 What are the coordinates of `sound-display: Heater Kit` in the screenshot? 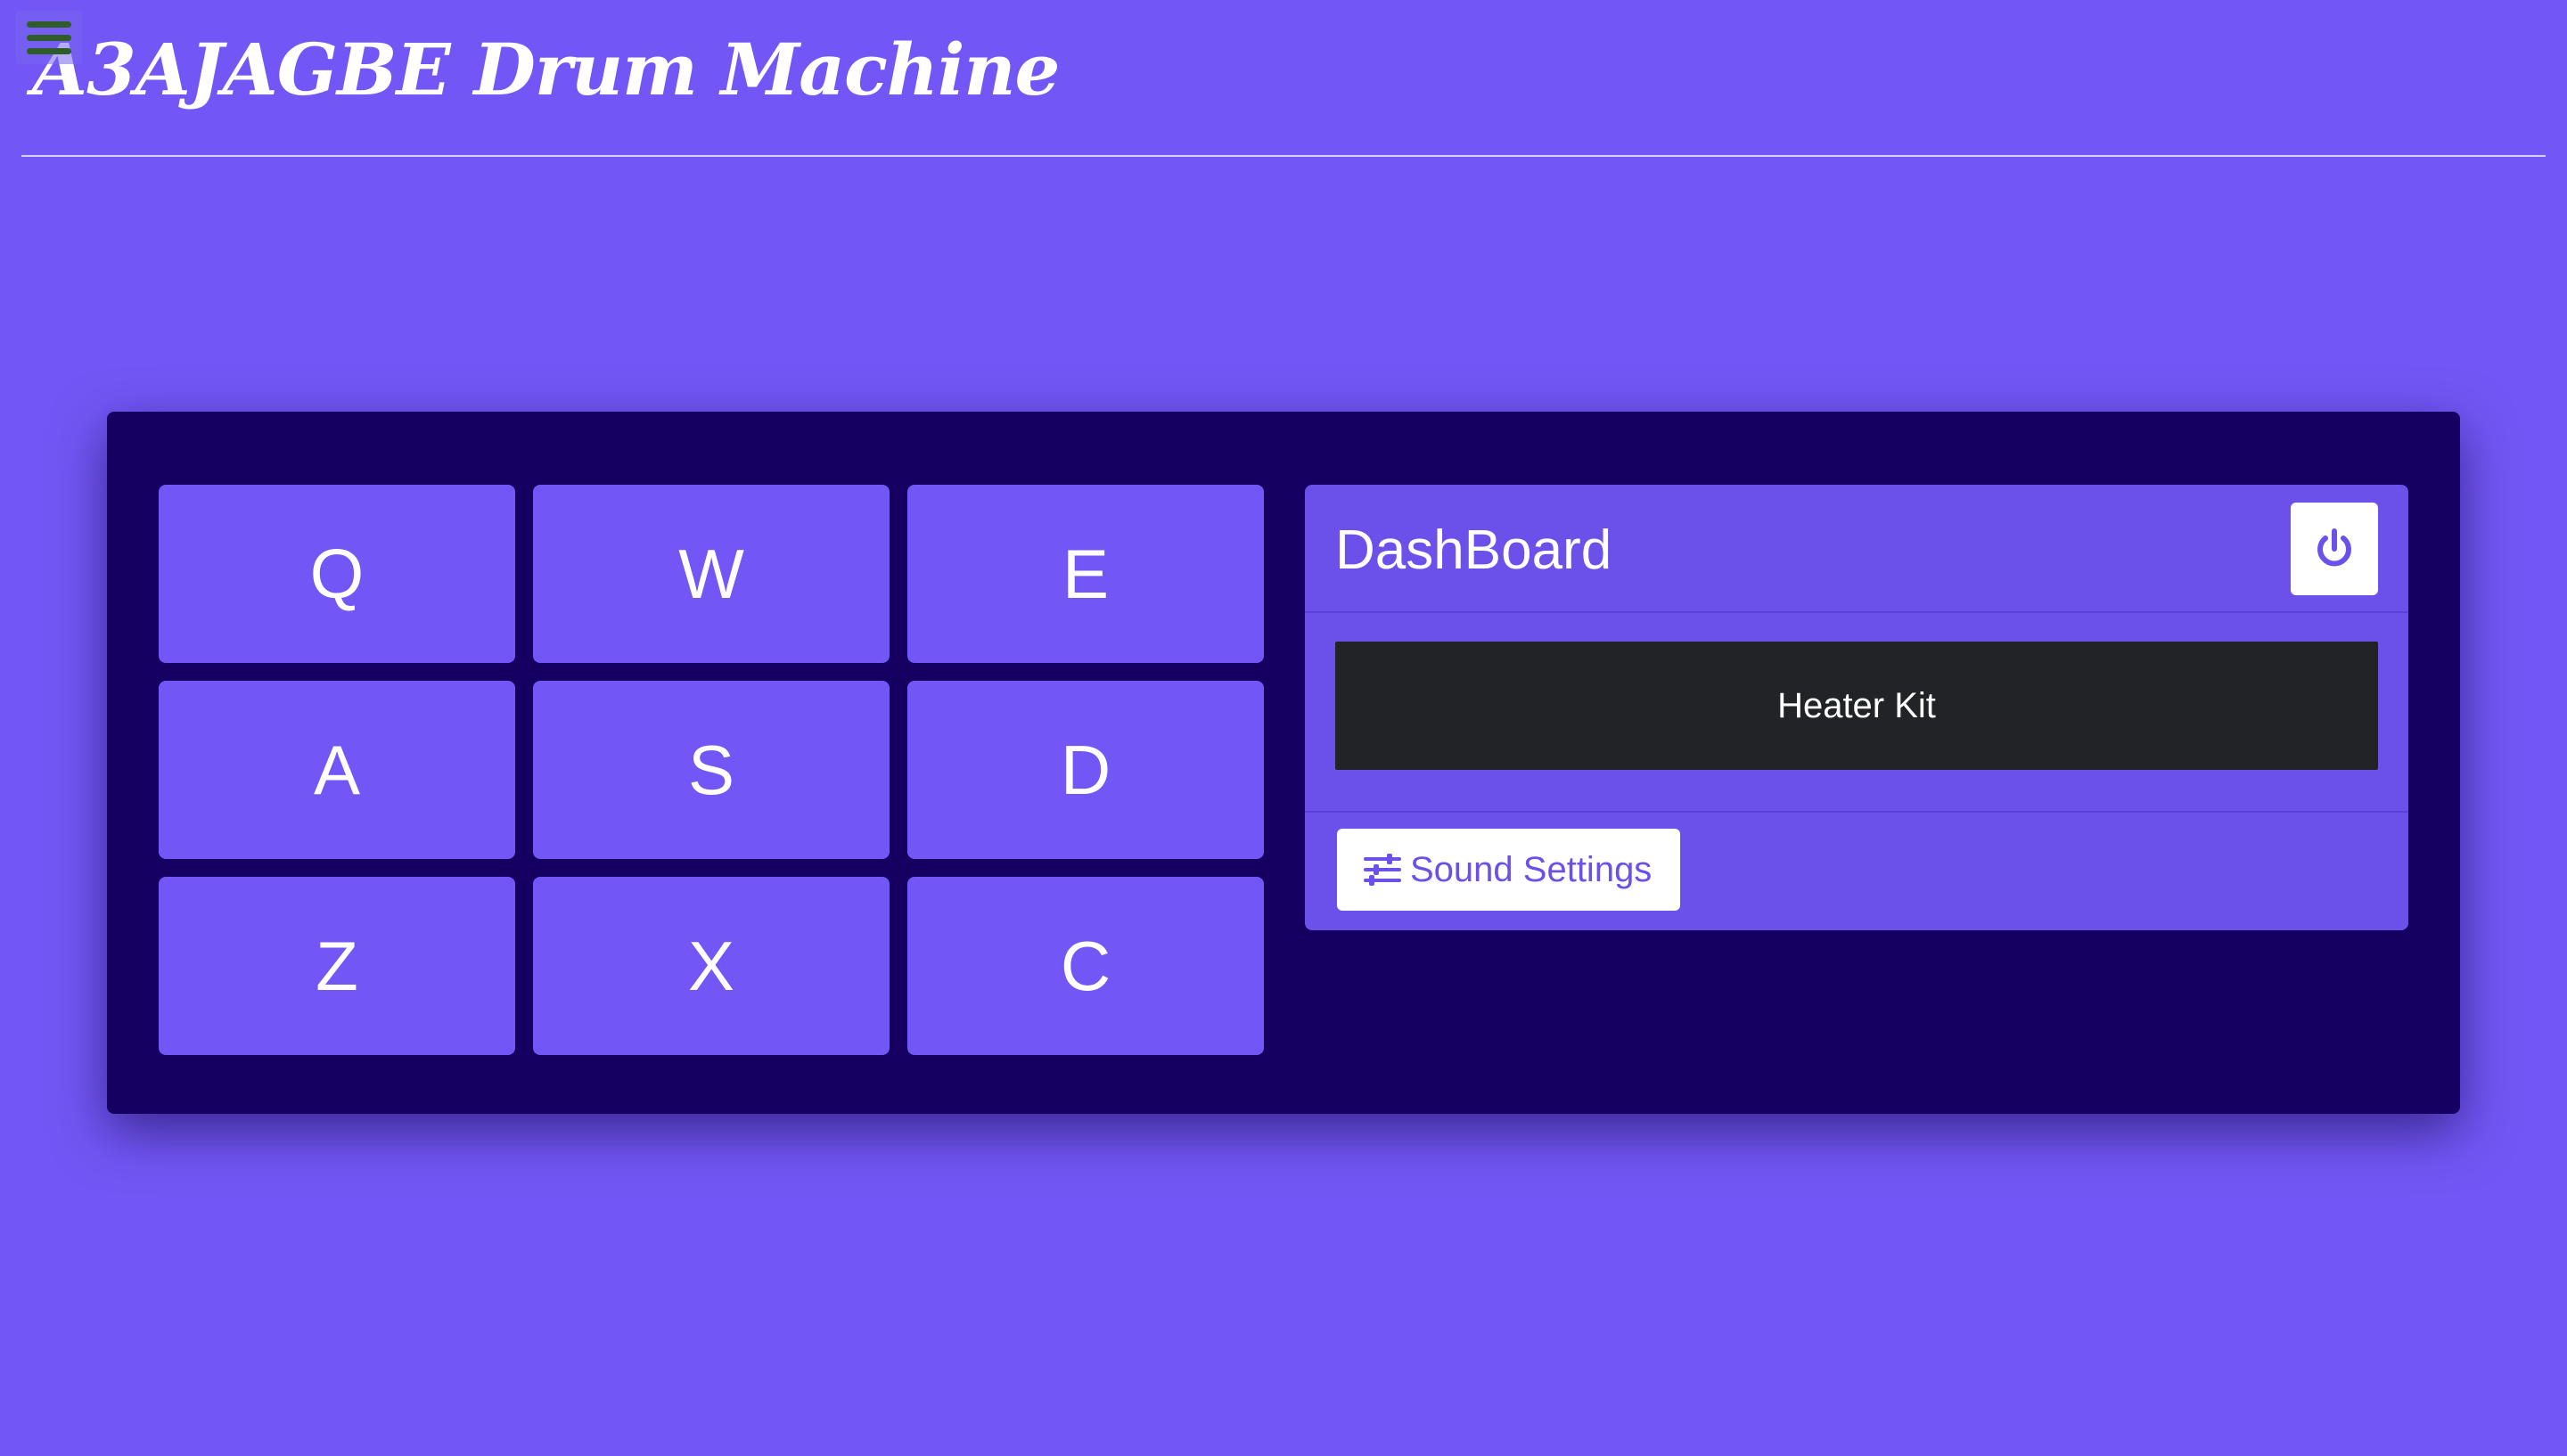 It's located at (1856, 706).